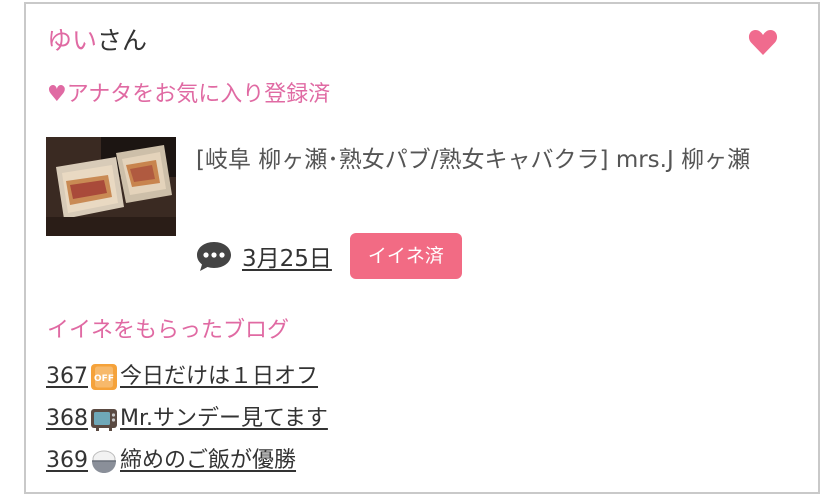 The image size is (840, 497). What do you see at coordinates (496, 160) in the screenshot?
I see `shop-title: [岐阜 柳ヶ瀬･熟女パブ/熟女キャバクラ] mrs.J 柳ヶ瀬` at bounding box center [496, 160].